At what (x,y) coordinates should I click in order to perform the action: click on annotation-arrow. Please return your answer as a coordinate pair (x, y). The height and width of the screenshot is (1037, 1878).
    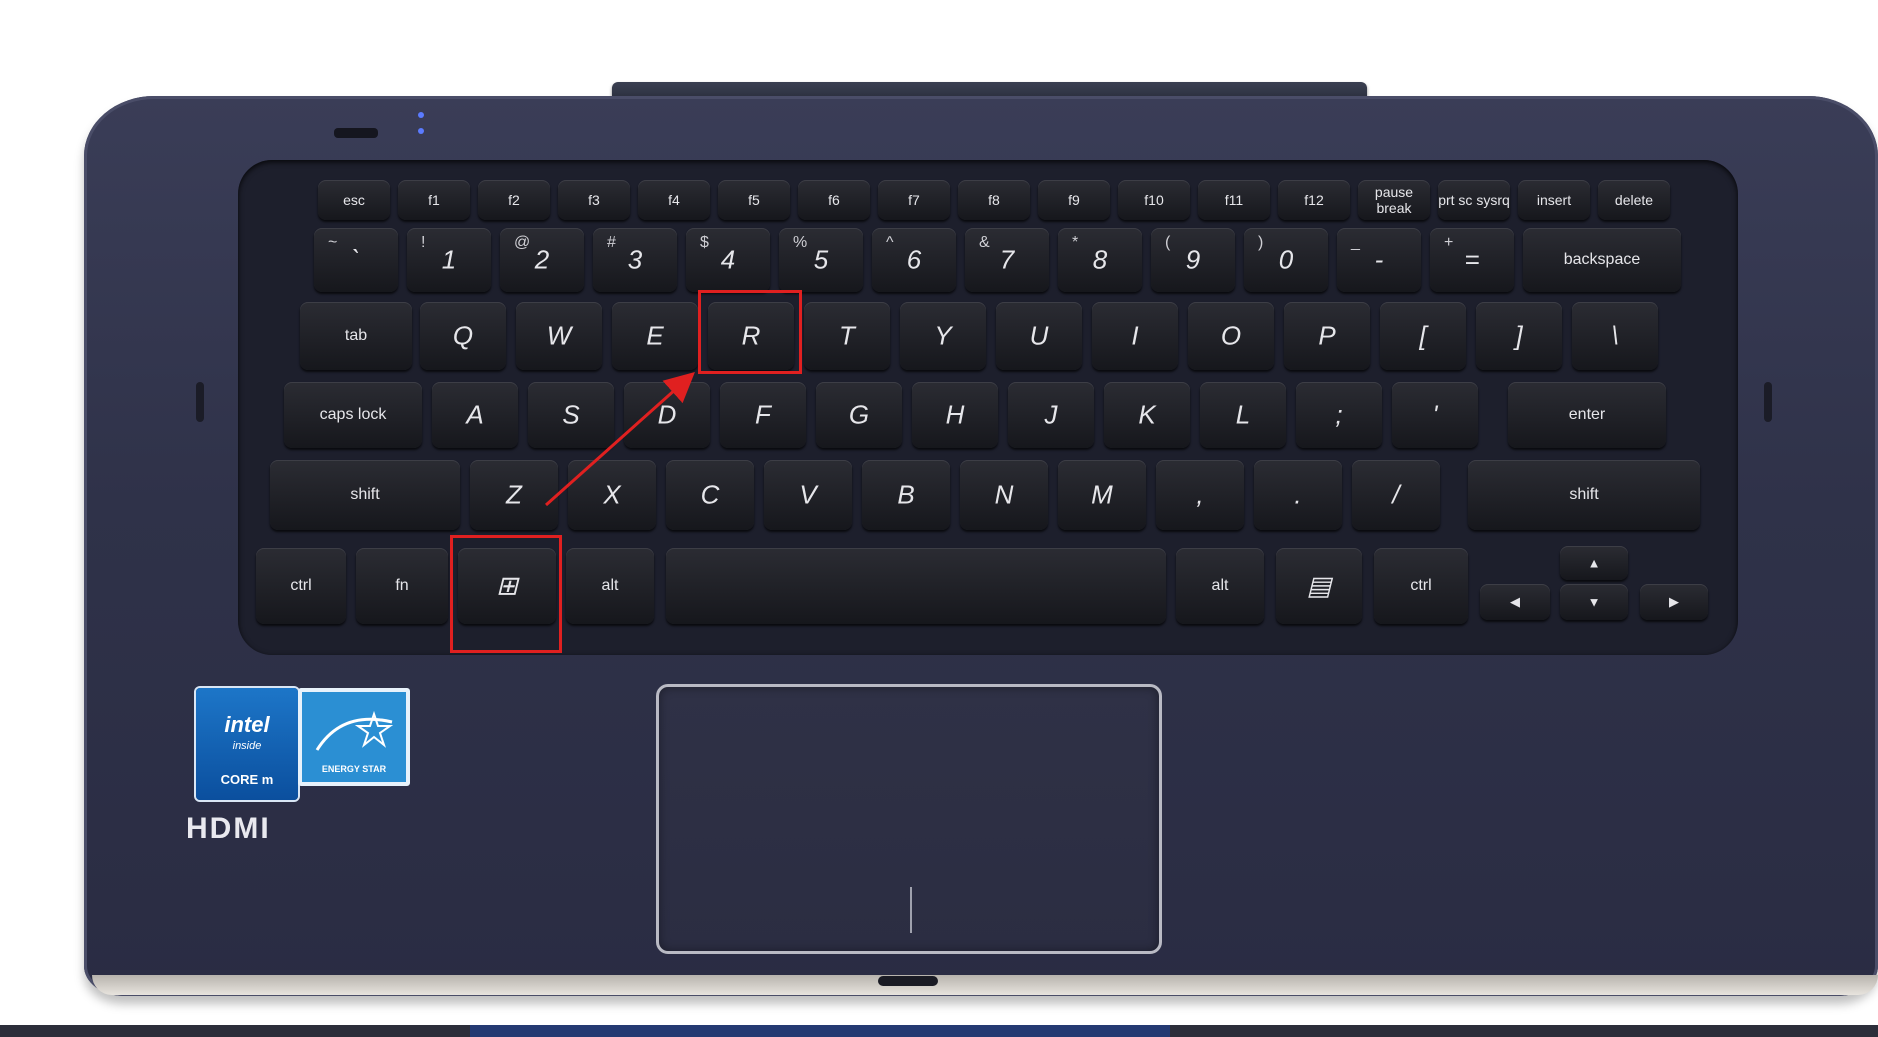
    Looking at the image, I should click on (620, 439).